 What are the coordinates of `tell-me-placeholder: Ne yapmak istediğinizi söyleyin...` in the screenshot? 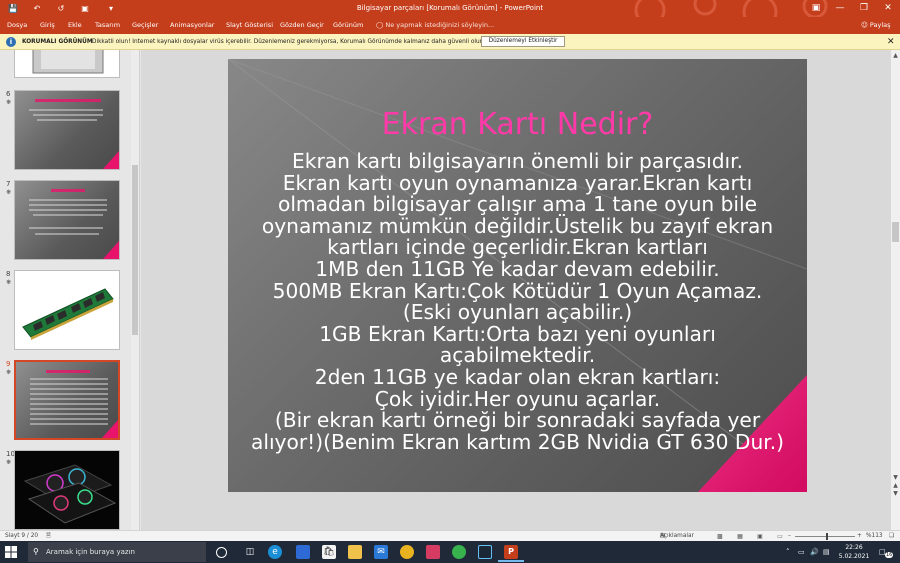 It's located at (440, 25).